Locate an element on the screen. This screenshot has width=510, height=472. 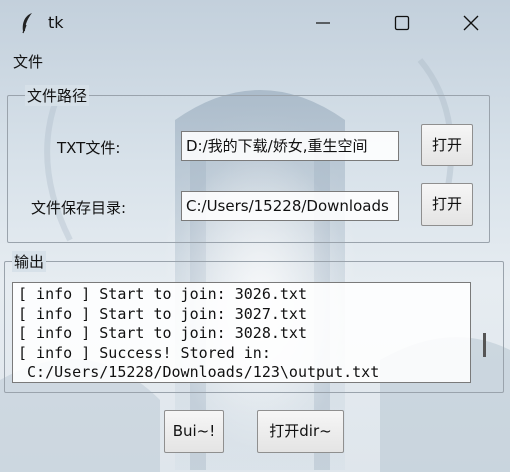
output-group-legend: 输出 is located at coordinates (29, 261).